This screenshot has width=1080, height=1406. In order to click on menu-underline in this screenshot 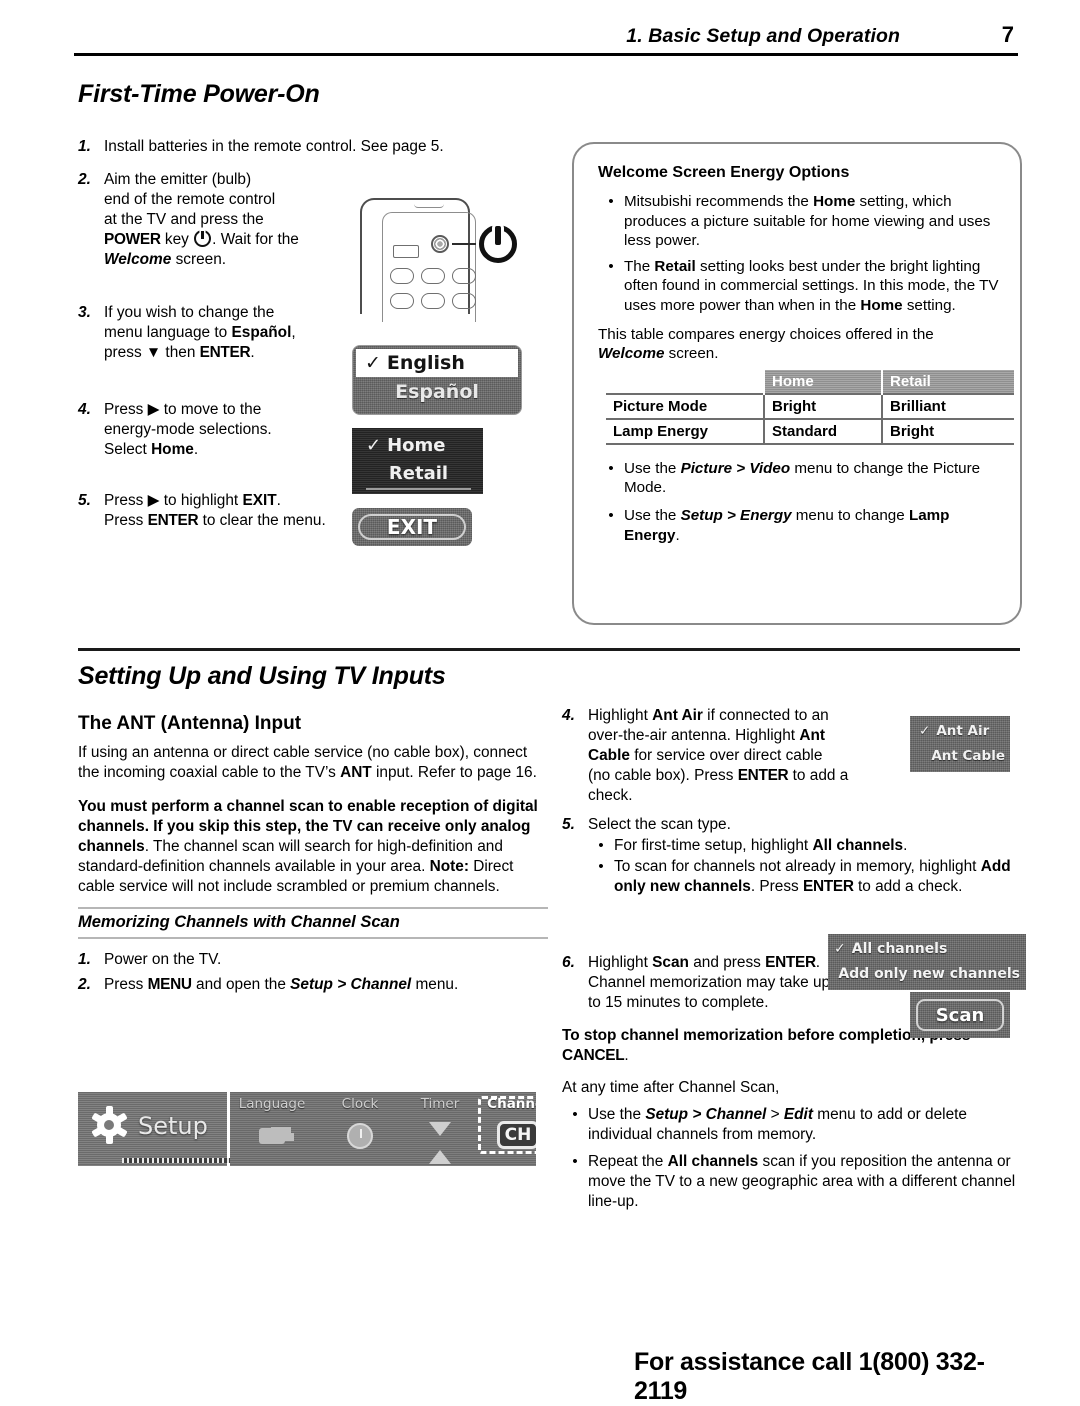, I will do `click(418, 489)`.